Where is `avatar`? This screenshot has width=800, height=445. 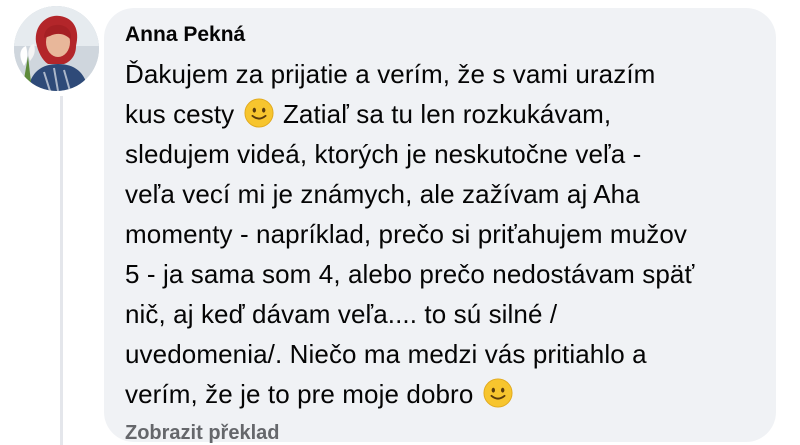 avatar is located at coordinates (56, 48).